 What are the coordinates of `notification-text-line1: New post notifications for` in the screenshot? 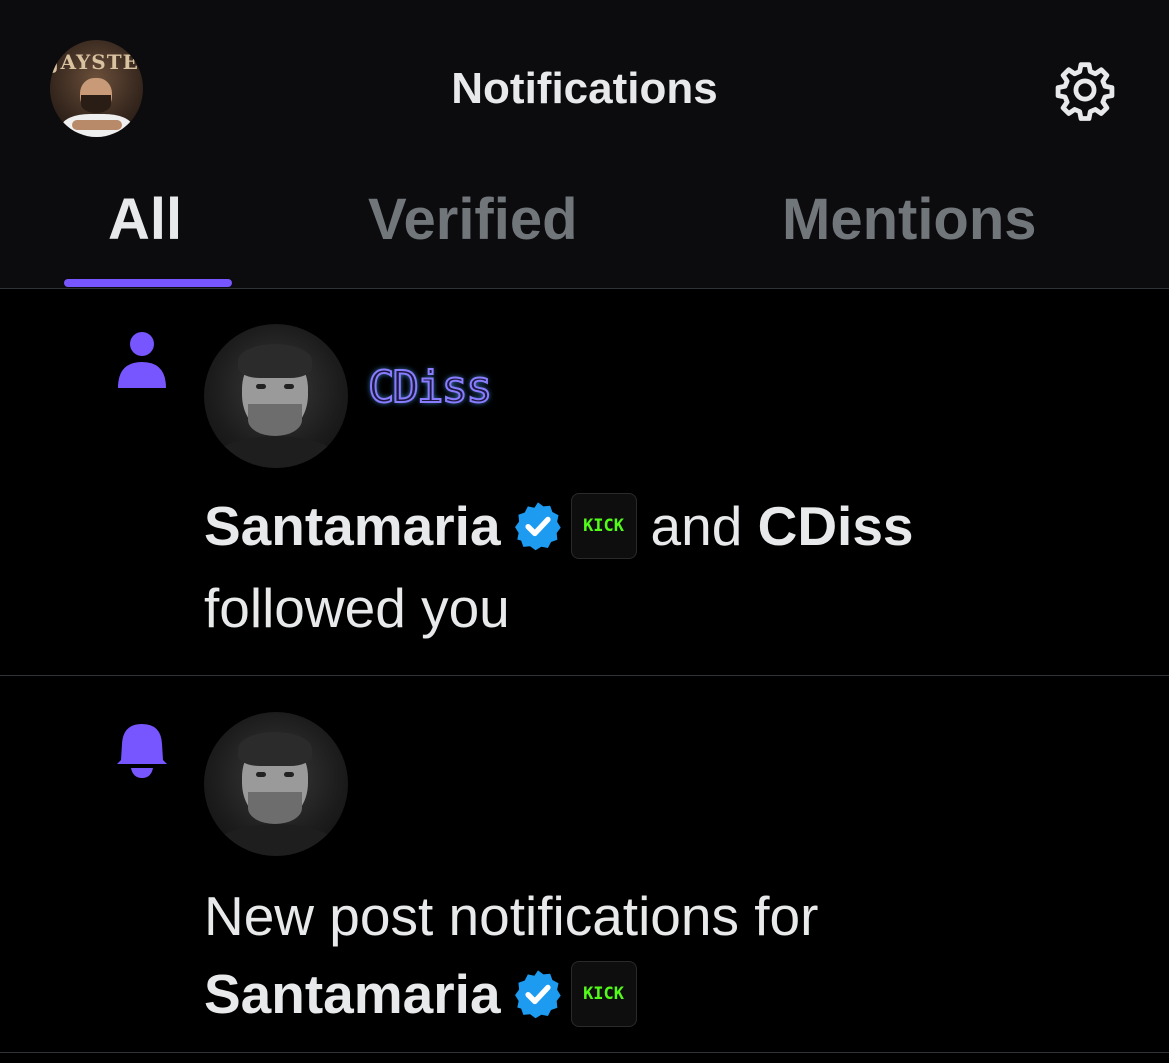 It's located at (511, 916).